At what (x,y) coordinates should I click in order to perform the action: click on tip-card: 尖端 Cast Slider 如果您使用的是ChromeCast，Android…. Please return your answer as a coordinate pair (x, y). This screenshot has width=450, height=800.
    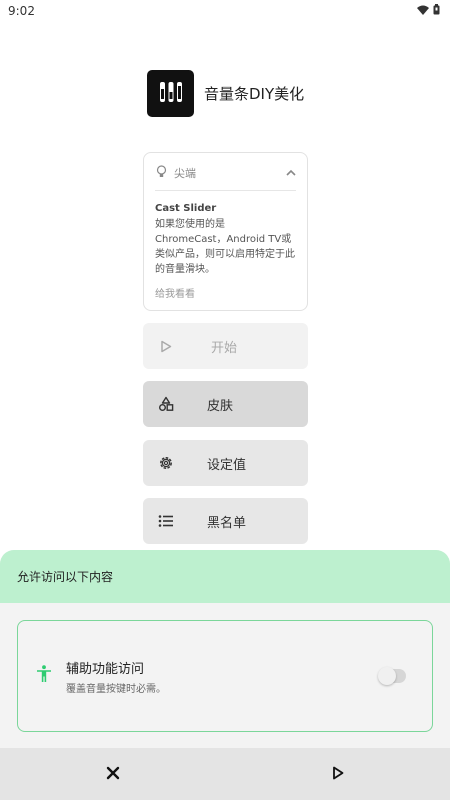
    Looking at the image, I should click on (225, 231).